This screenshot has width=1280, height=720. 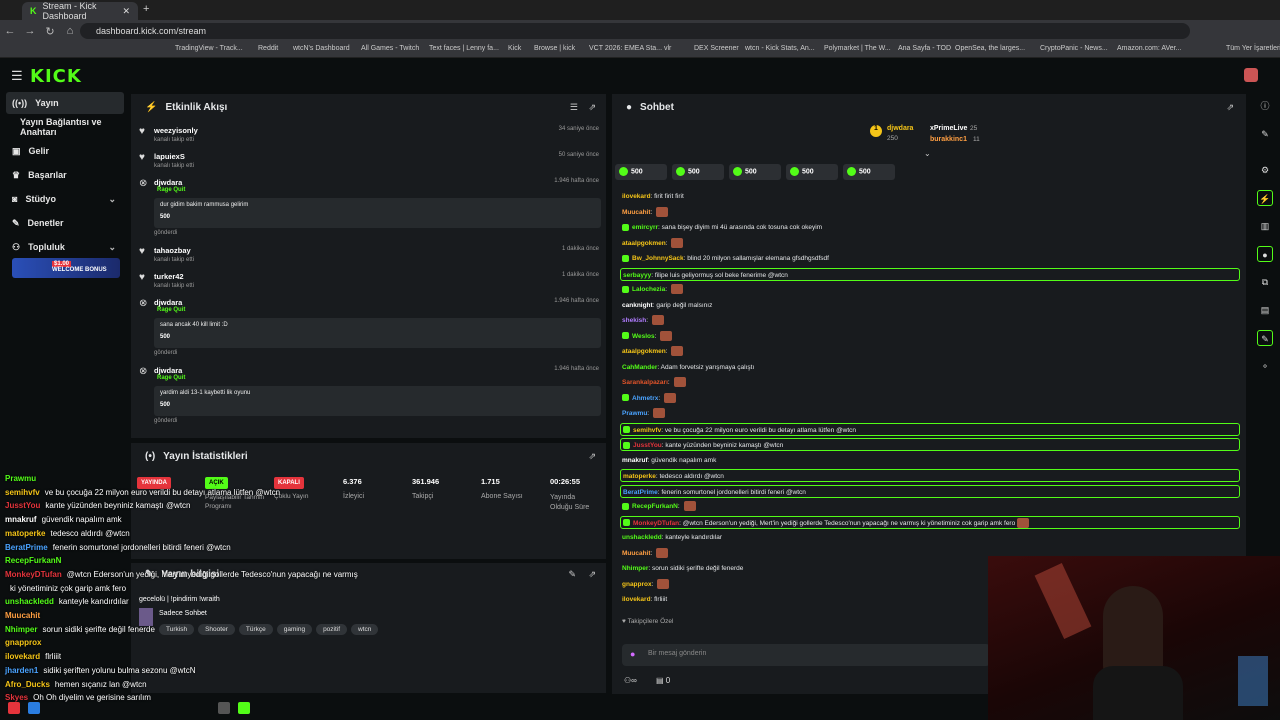 I want to click on info-icon: ⓘ, so click(x=1265, y=106).